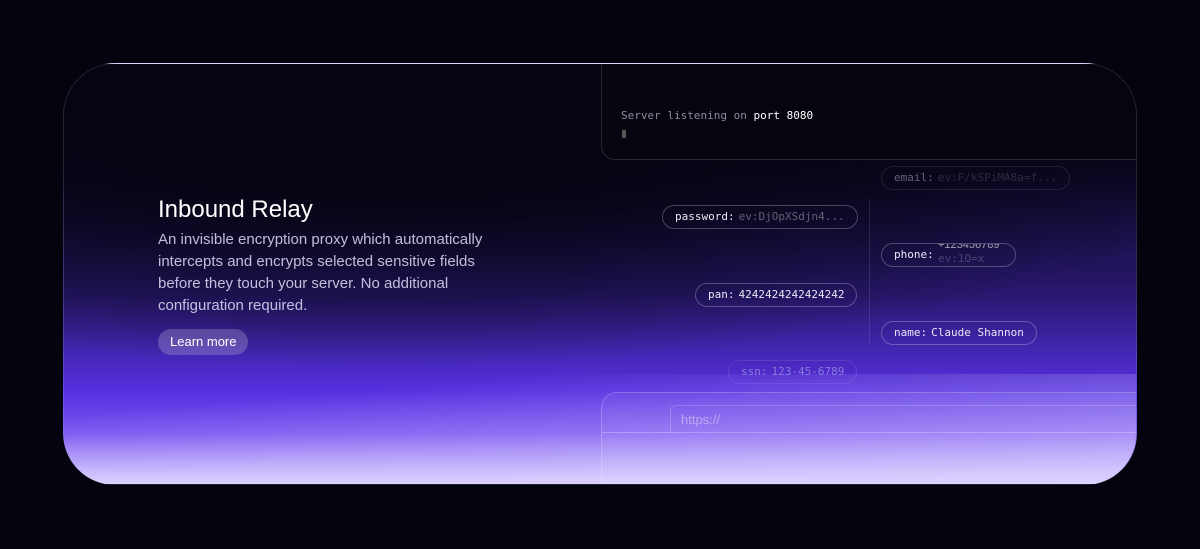  Describe the element at coordinates (869, 432) in the screenshot. I see `browser-toolbar-divider` at that location.